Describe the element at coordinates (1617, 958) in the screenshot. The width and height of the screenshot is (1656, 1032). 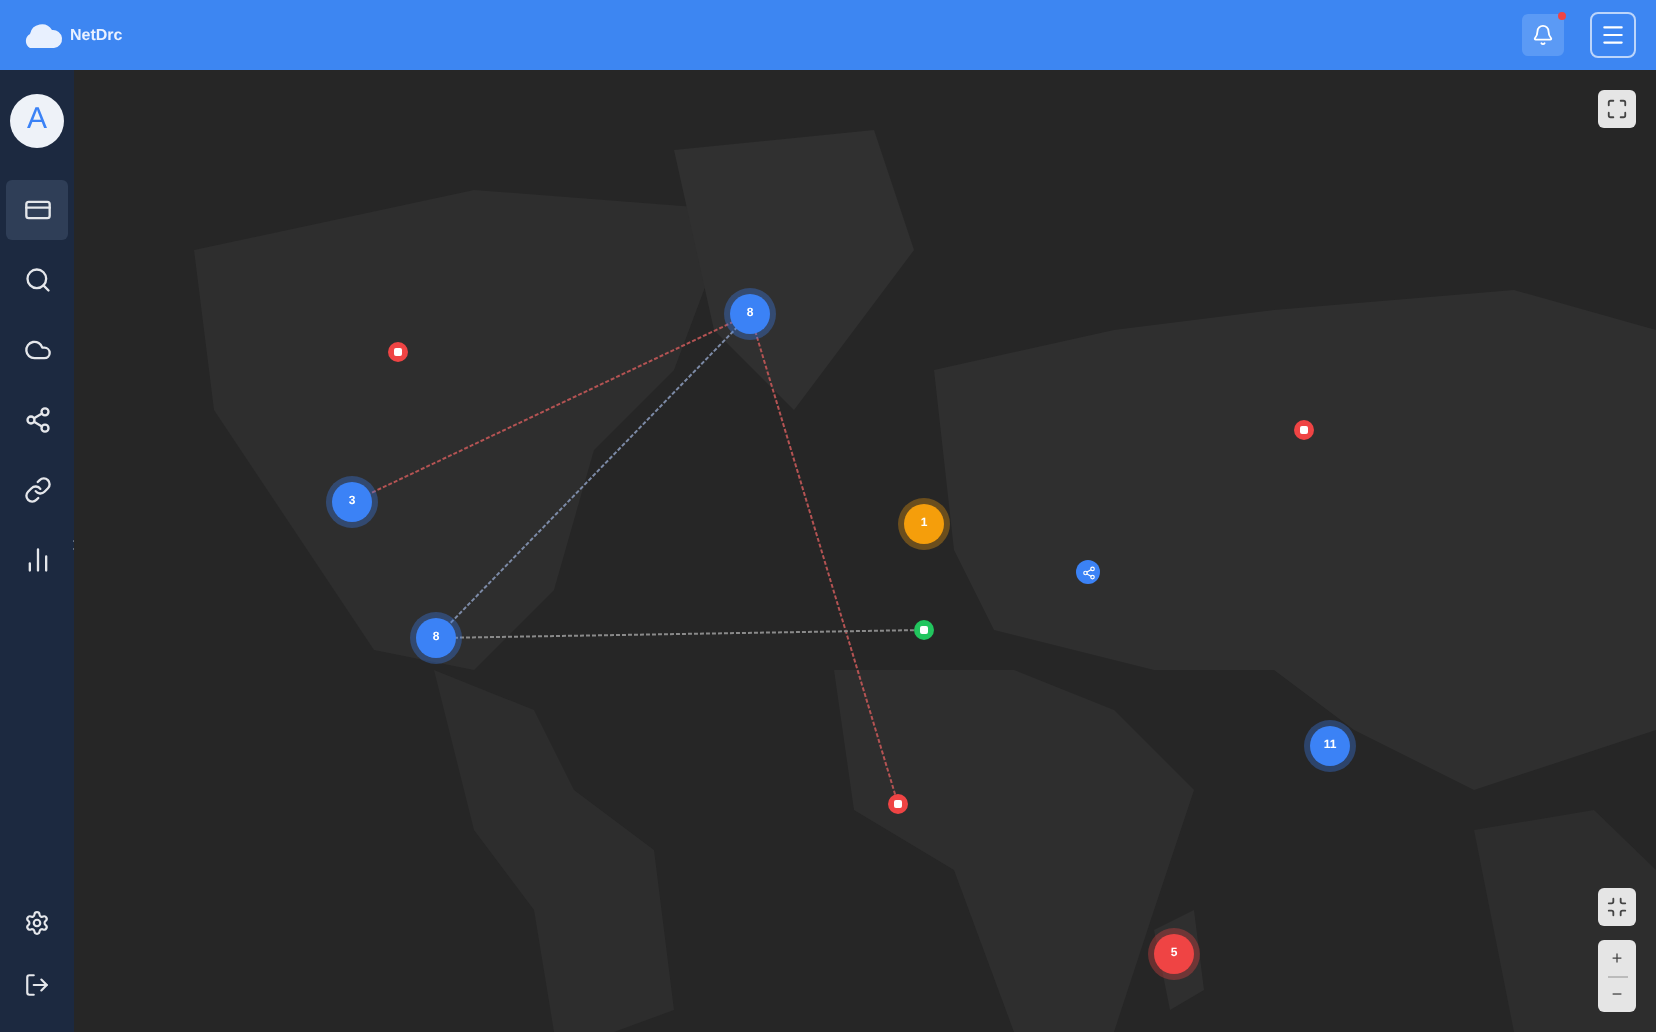
I see `zoom-in-button: +` at that location.